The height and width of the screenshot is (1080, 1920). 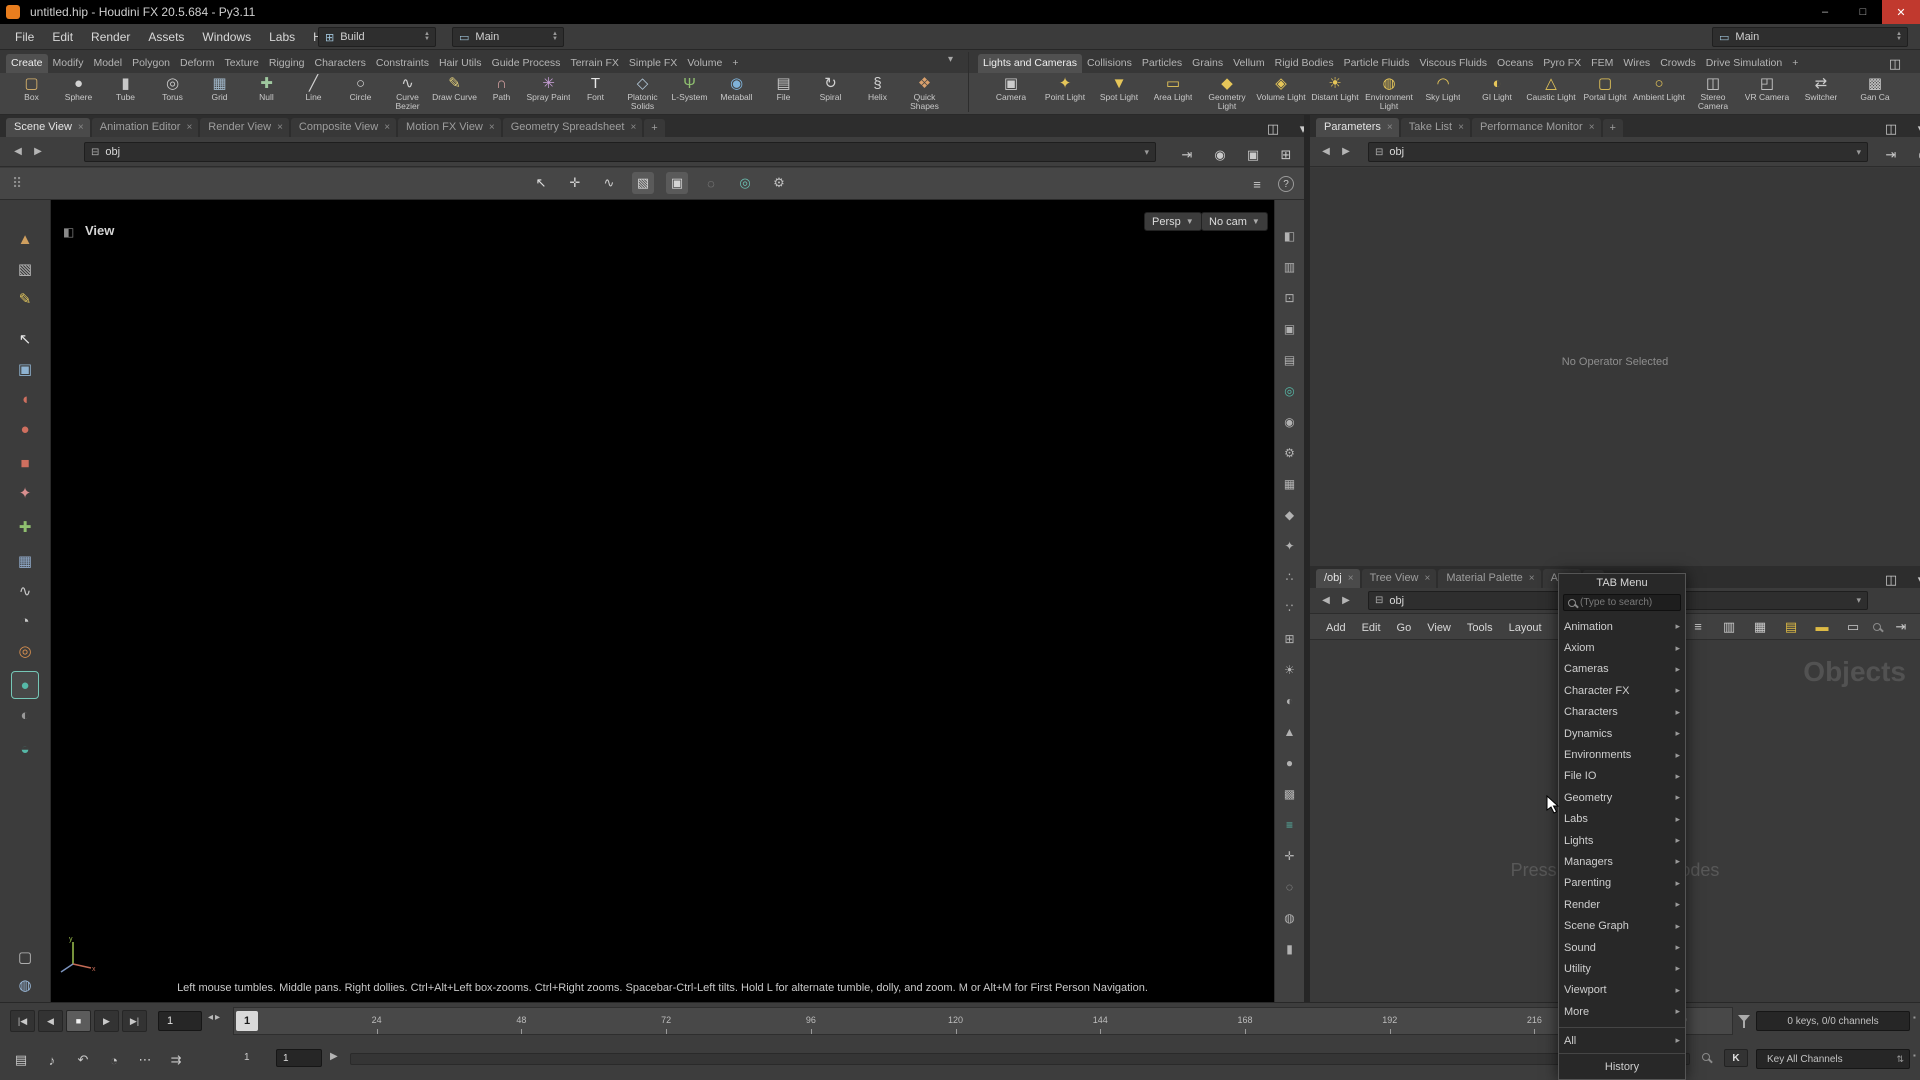 What do you see at coordinates (1622, 626) in the screenshot?
I see `tabmenu-item-animation: Animation ▸` at bounding box center [1622, 626].